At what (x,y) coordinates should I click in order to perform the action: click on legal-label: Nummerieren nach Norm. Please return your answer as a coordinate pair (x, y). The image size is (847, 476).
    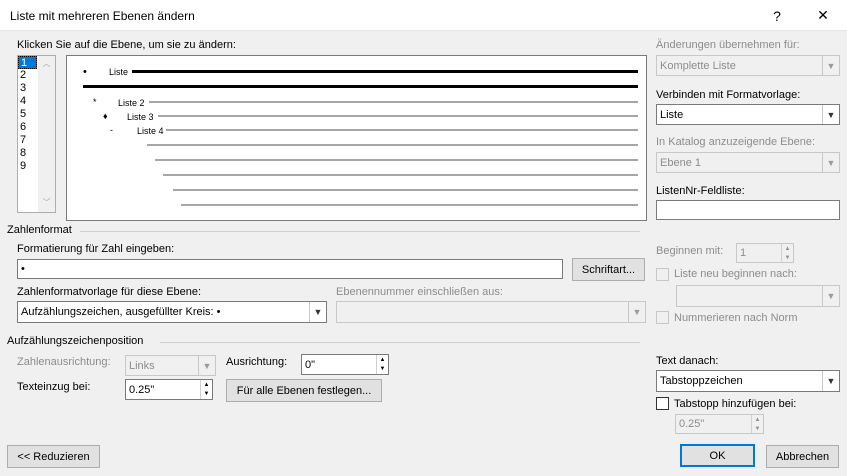
    Looking at the image, I should click on (736, 318).